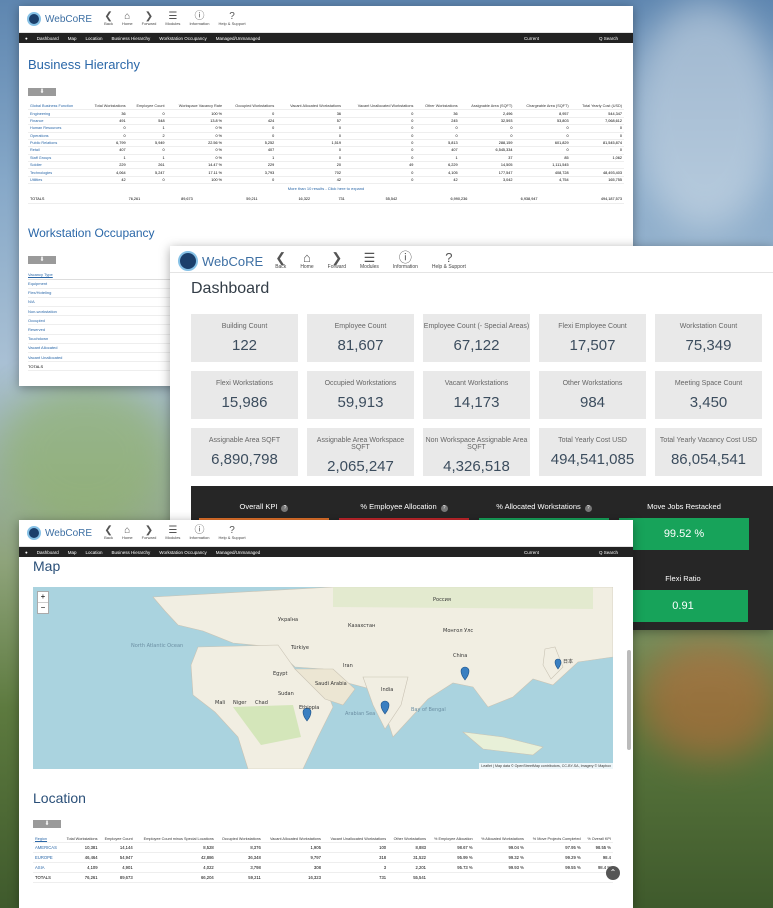 Image resolution: width=773 pixels, height=908 pixels. What do you see at coordinates (629, 700) in the screenshot?
I see `scrollbar` at bounding box center [629, 700].